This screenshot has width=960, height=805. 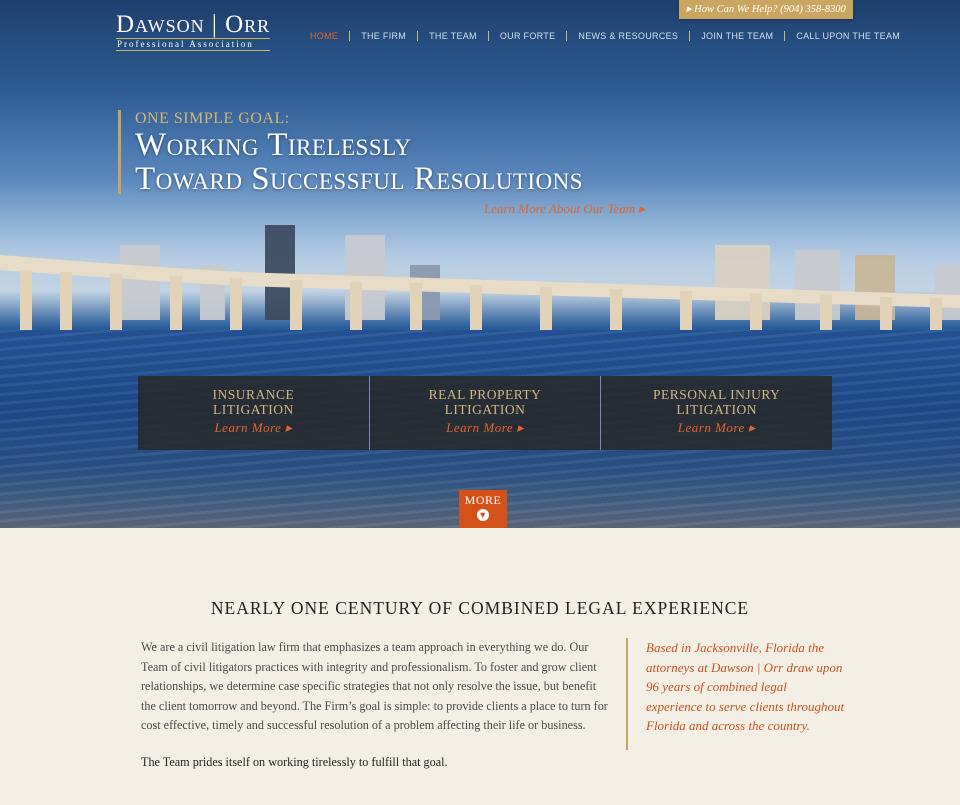 What do you see at coordinates (560, 208) in the screenshot?
I see `learn-more-team-label: Learn More About Our Team` at bounding box center [560, 208].